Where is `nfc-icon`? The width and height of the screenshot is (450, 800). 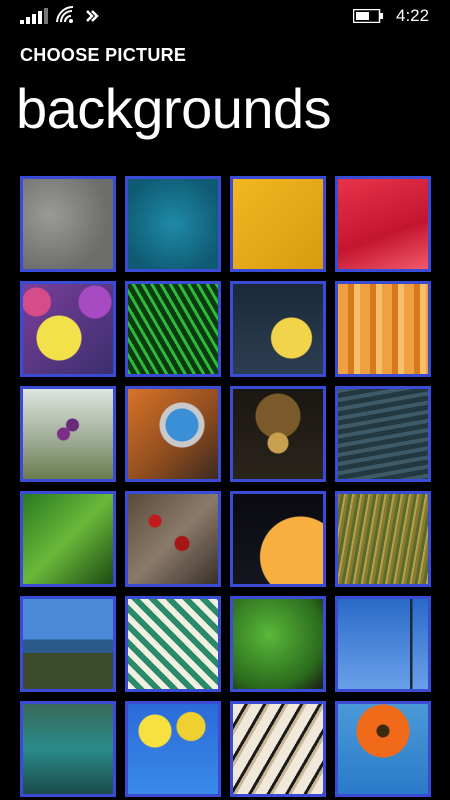 nfc-icon is located at coordinates (92, 16).